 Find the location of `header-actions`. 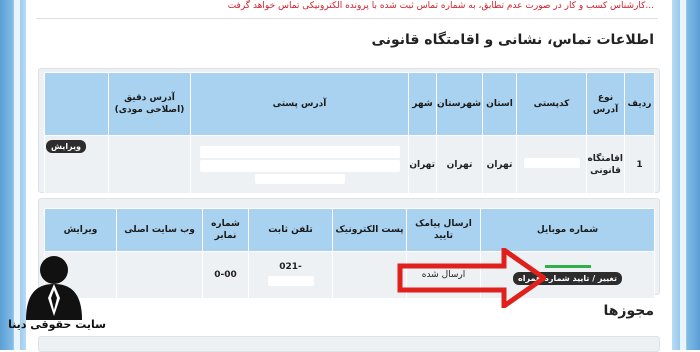

header-actions is located at coordinates (76, 104).